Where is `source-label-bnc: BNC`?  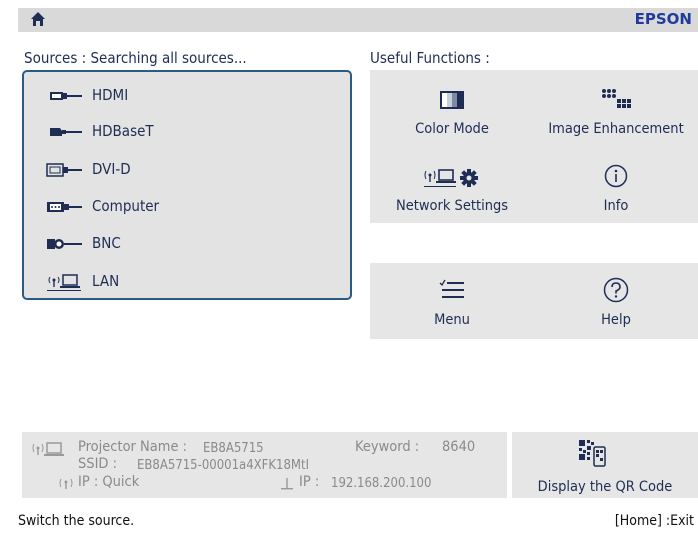 source-label-bnc: BNC is located at coordinates (106, 243).